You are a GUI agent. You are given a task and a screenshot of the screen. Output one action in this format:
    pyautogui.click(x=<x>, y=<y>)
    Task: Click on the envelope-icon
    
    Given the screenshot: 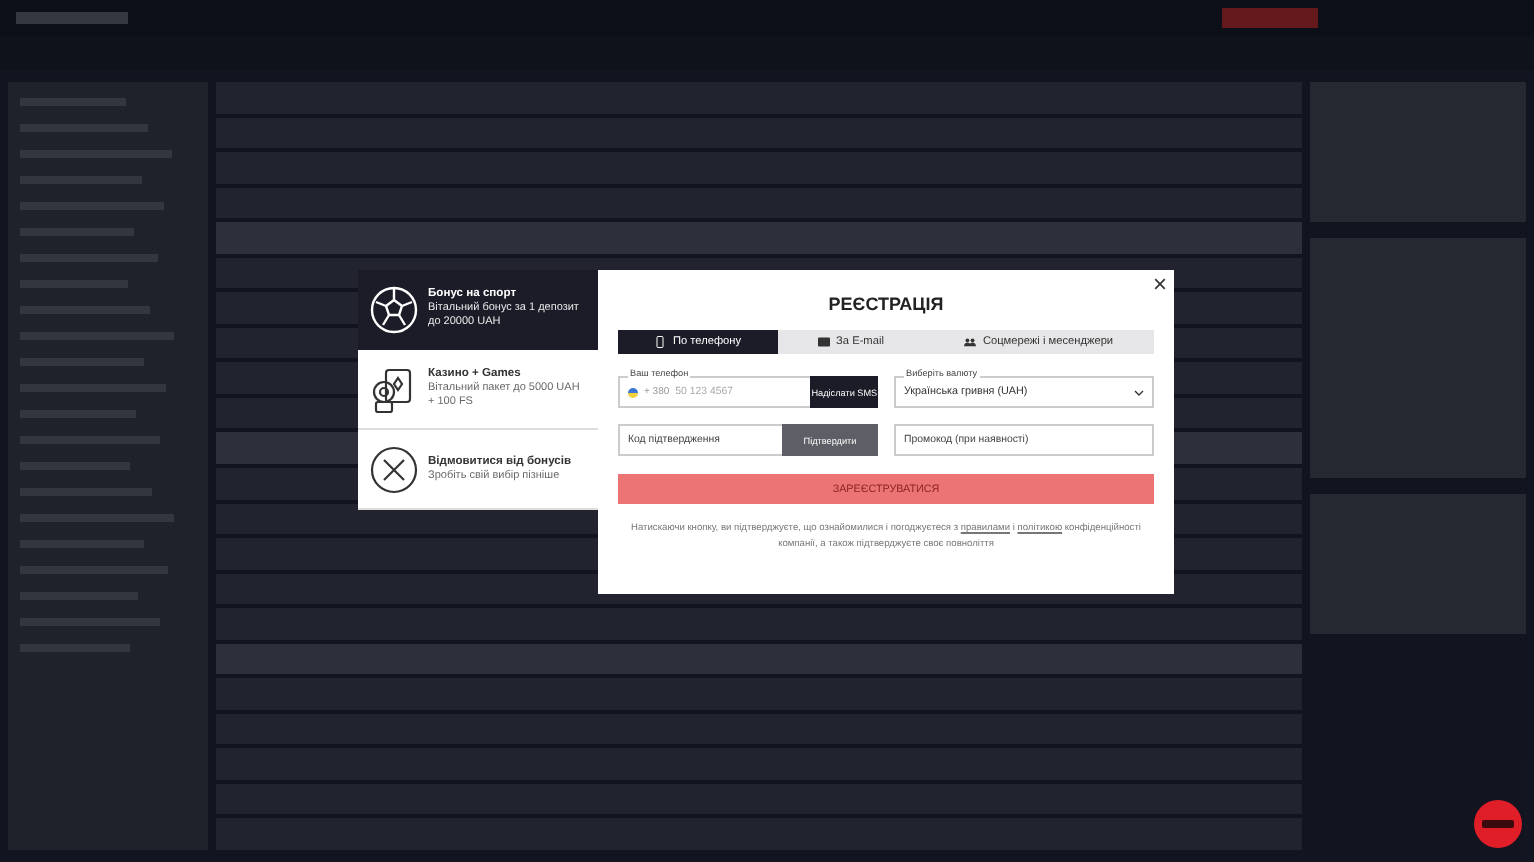 What is the action you would take?
    pyautogui.click(x=824, y=342)
    